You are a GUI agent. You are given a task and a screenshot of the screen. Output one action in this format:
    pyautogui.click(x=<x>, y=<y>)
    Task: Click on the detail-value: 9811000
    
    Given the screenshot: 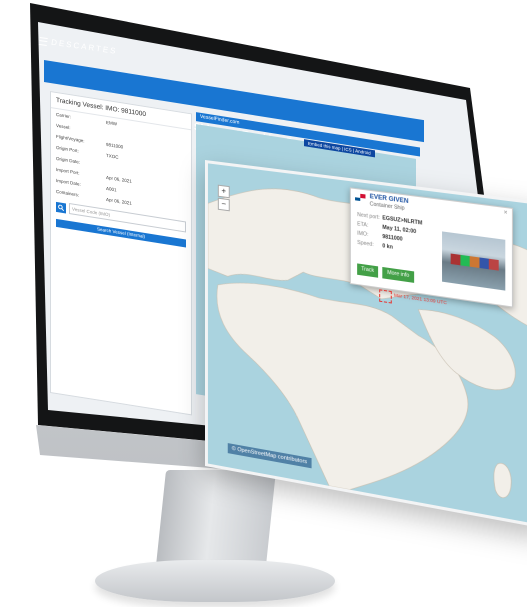 What is the action you would take?
    pyautogui.click(x=115, y=145)
    